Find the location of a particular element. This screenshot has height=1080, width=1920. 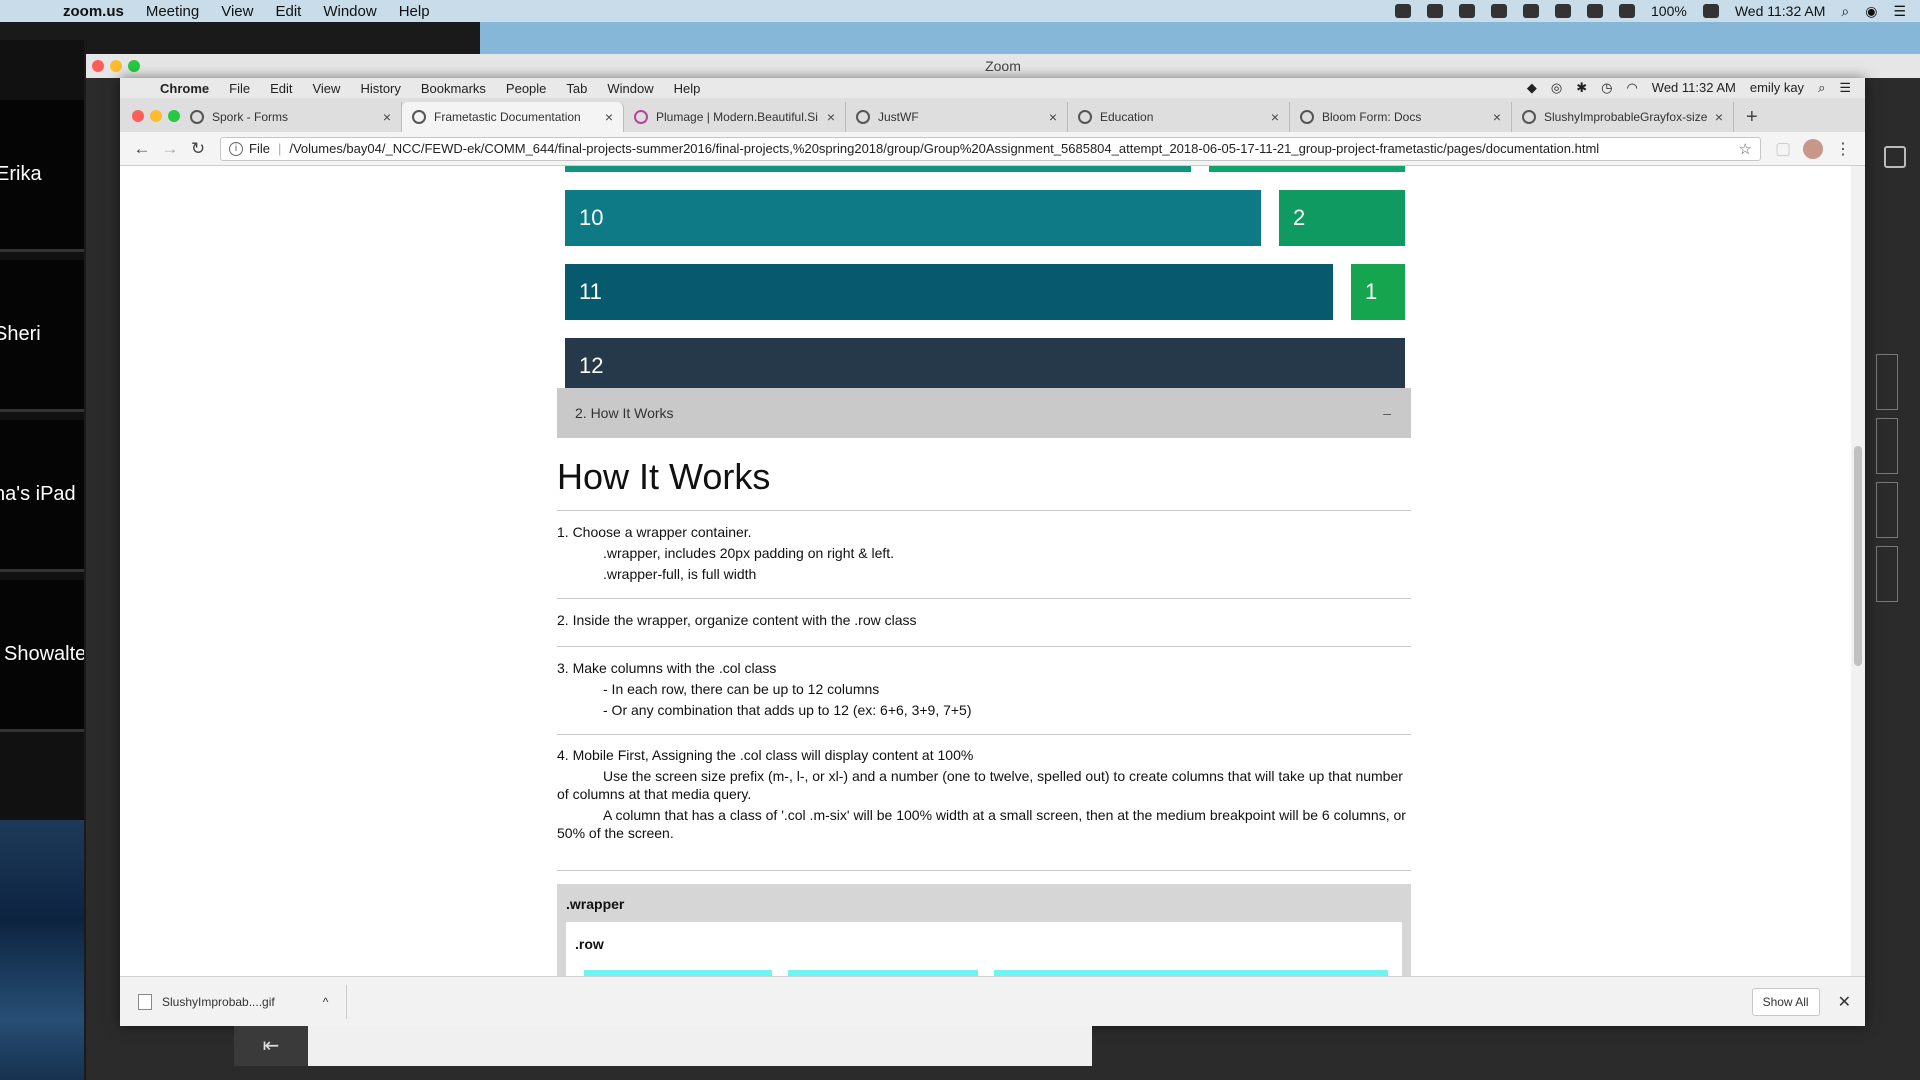

more-menu-icon: ⋮ is located at coordinates (1843, 149).